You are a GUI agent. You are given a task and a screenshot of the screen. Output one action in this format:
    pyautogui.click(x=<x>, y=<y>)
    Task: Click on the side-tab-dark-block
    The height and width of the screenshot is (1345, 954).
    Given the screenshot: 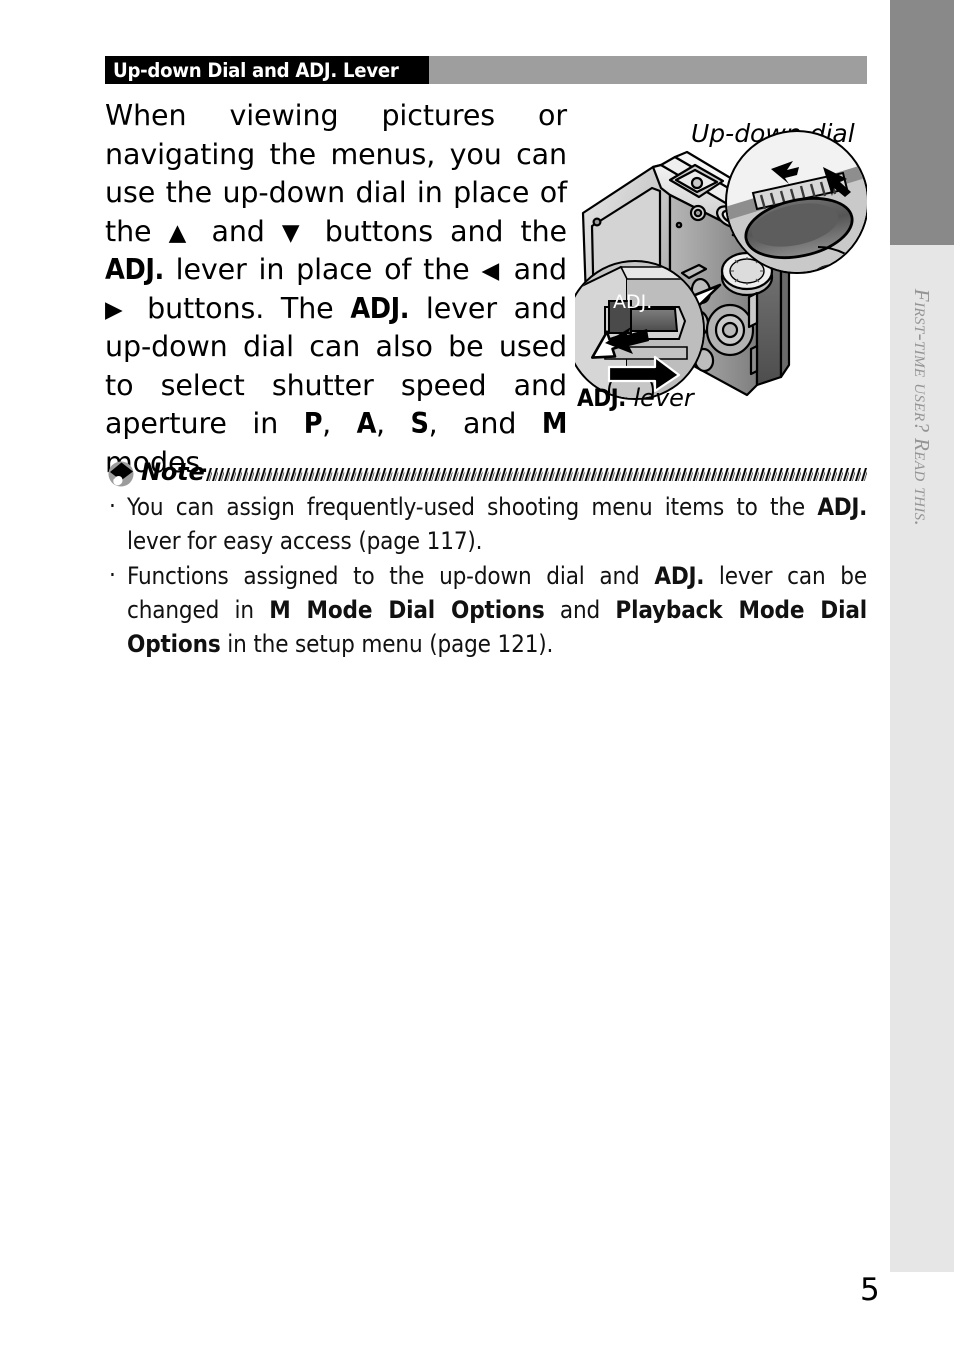 What is the action you would take?
    pyautogui.click(x=922, y=122)
    